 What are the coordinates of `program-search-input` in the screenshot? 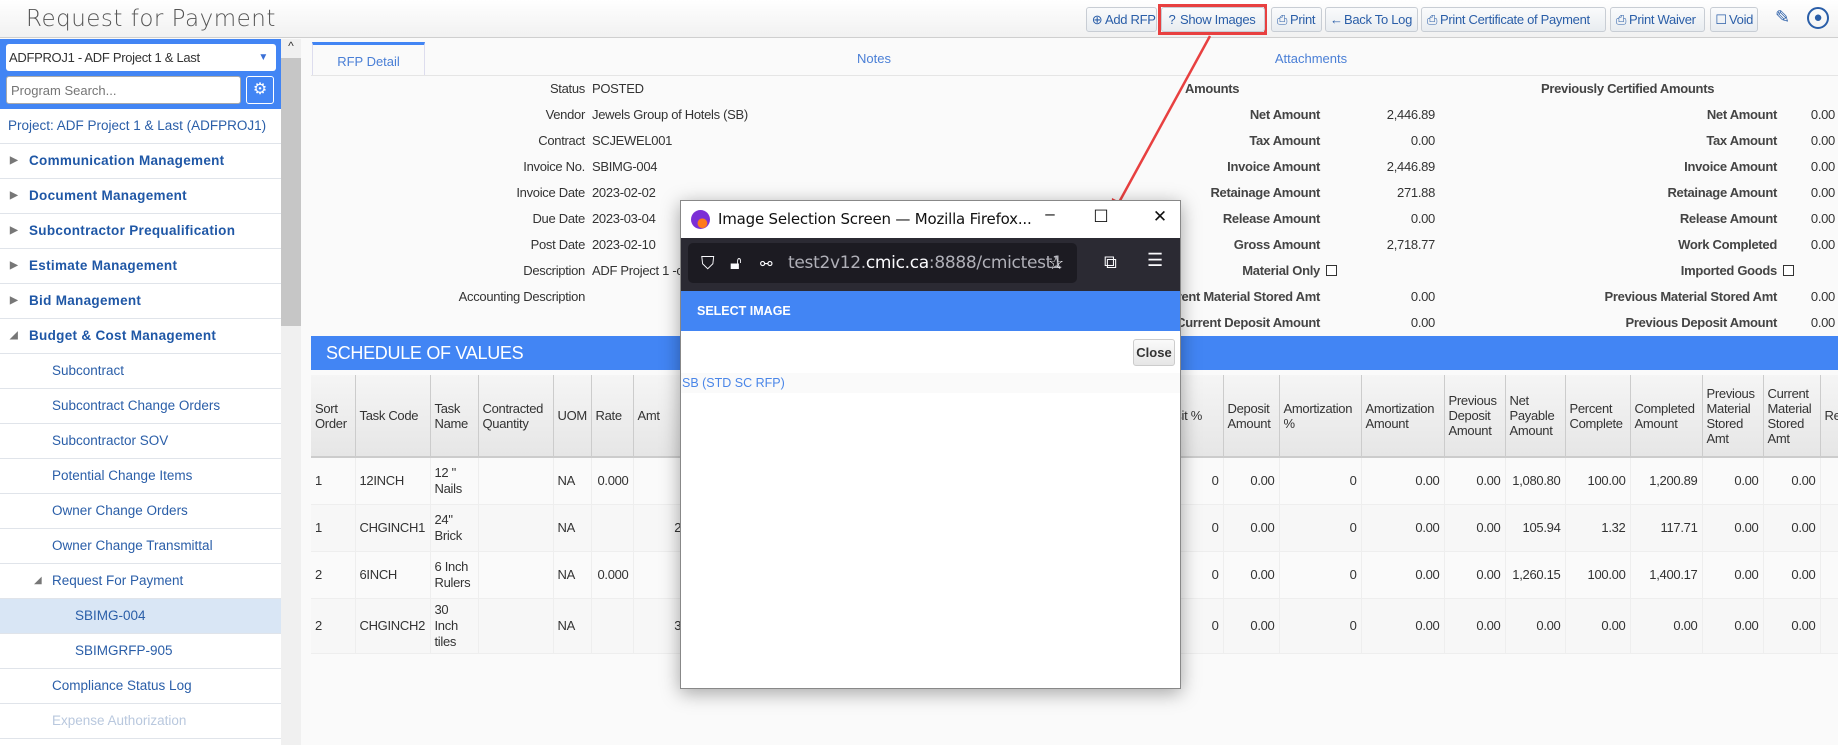 It's located at (123, 90).